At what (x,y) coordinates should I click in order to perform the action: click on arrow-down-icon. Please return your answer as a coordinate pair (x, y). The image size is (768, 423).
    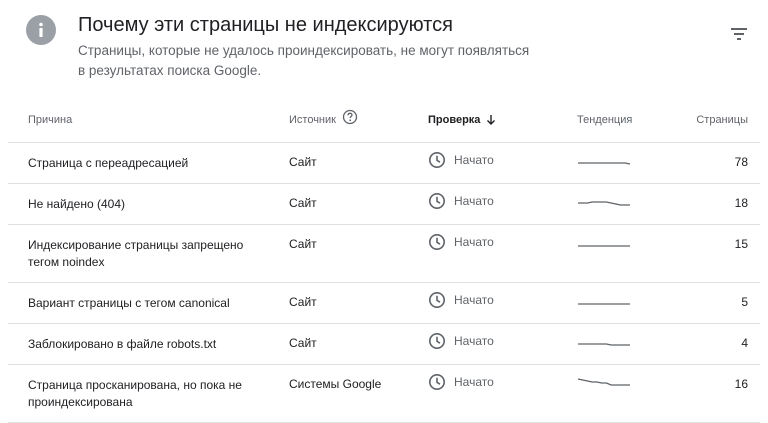
    Looking at the image, I should click on (491, 120).